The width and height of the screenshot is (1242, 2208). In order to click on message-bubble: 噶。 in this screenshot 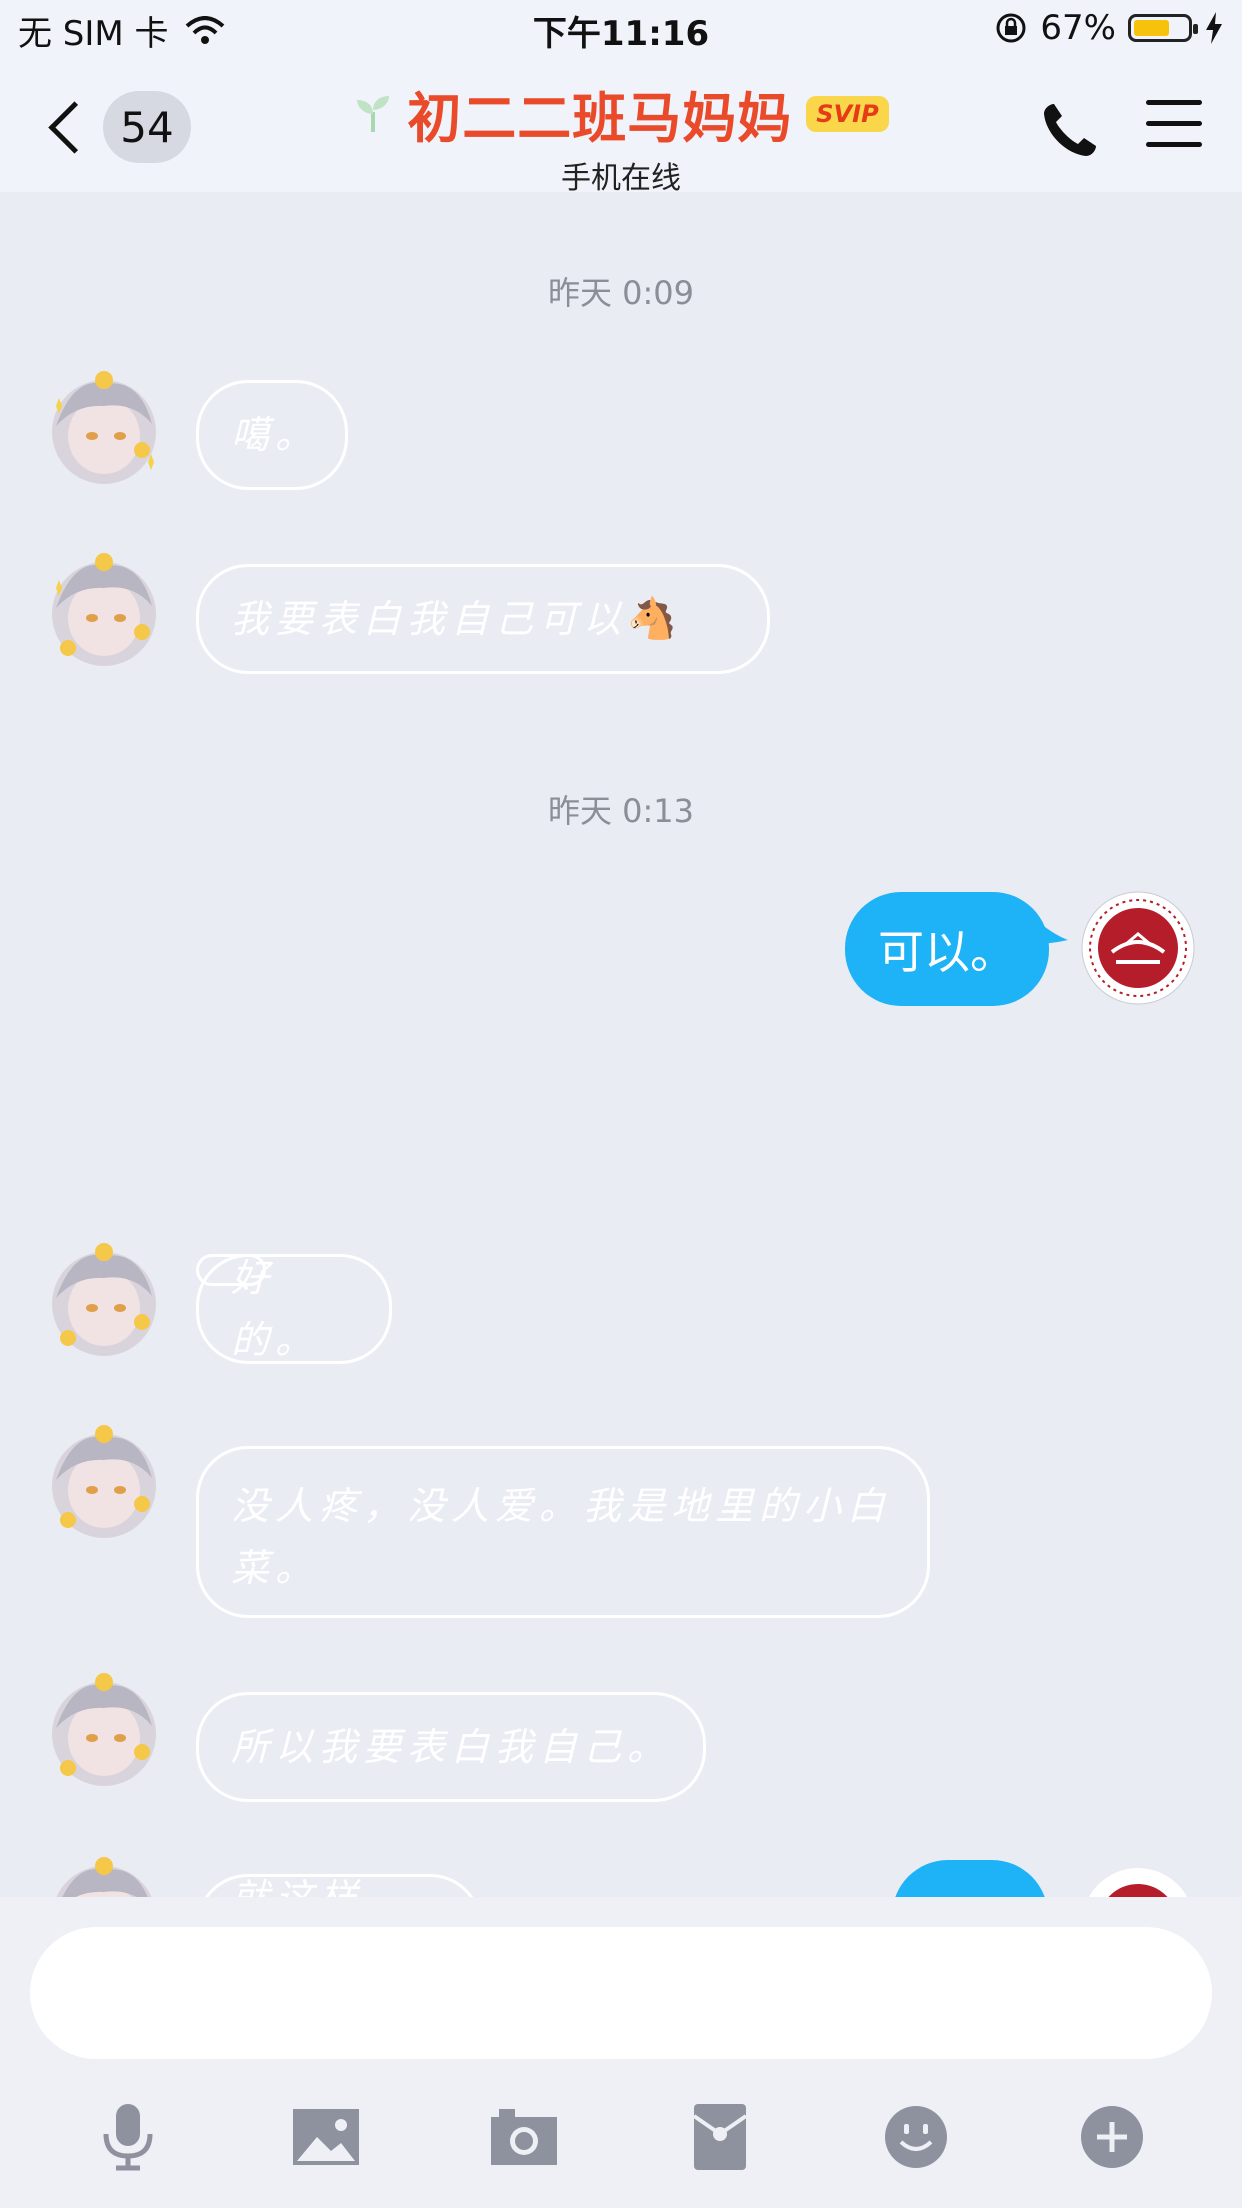, I will do `click(272, 435)`.